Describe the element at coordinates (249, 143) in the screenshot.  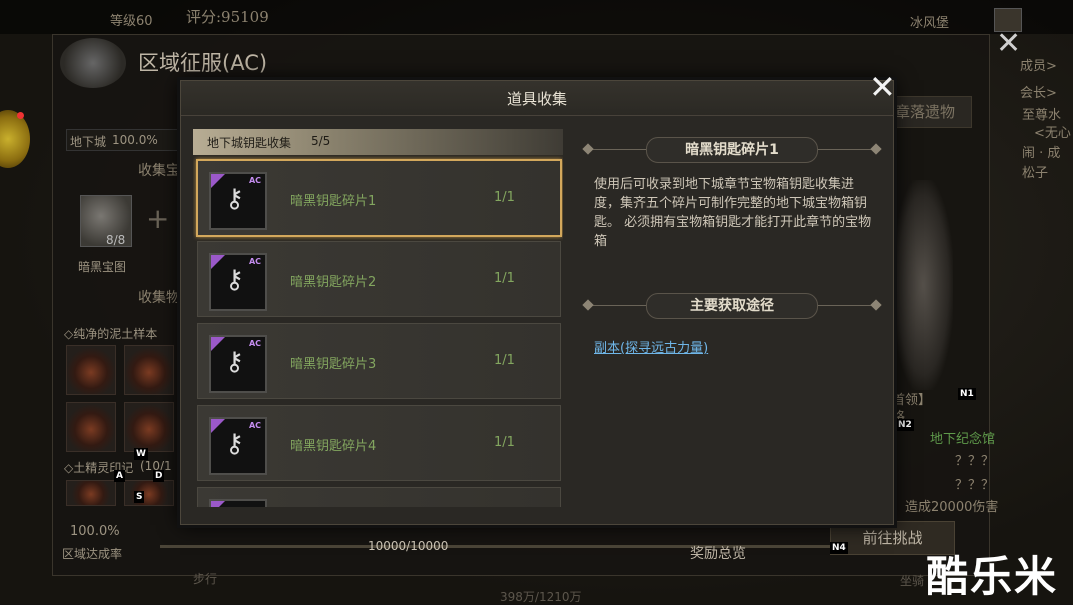
I see `list-header-title: 地下城钥匙收集` at that location.